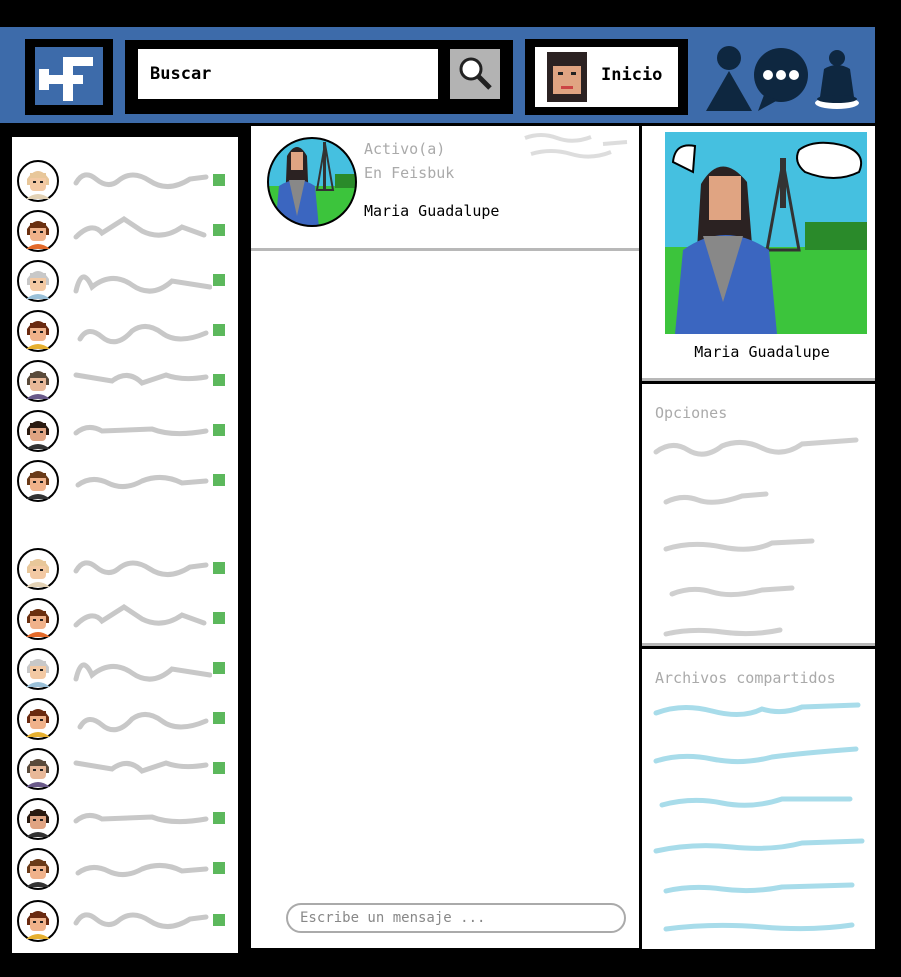  I want to click on shared-files-title: Archivos compartidos, so click(745, 678).